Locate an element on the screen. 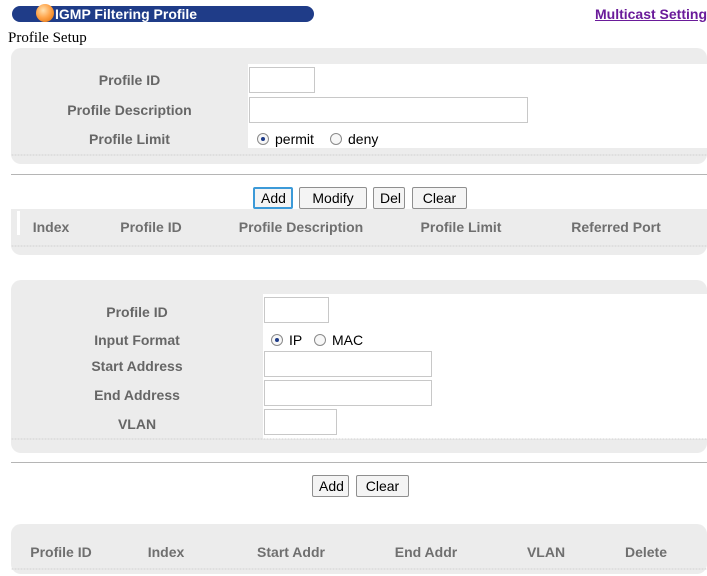 The image size is (707, 576). col-delete: Delete is located at coordinates (646, 552).